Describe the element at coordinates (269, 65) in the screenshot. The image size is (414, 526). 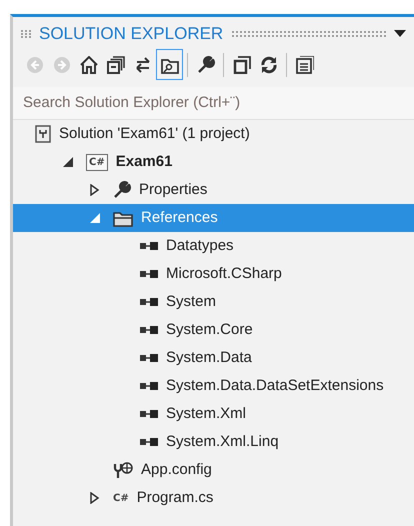
I see `refresh-icon` at that location.